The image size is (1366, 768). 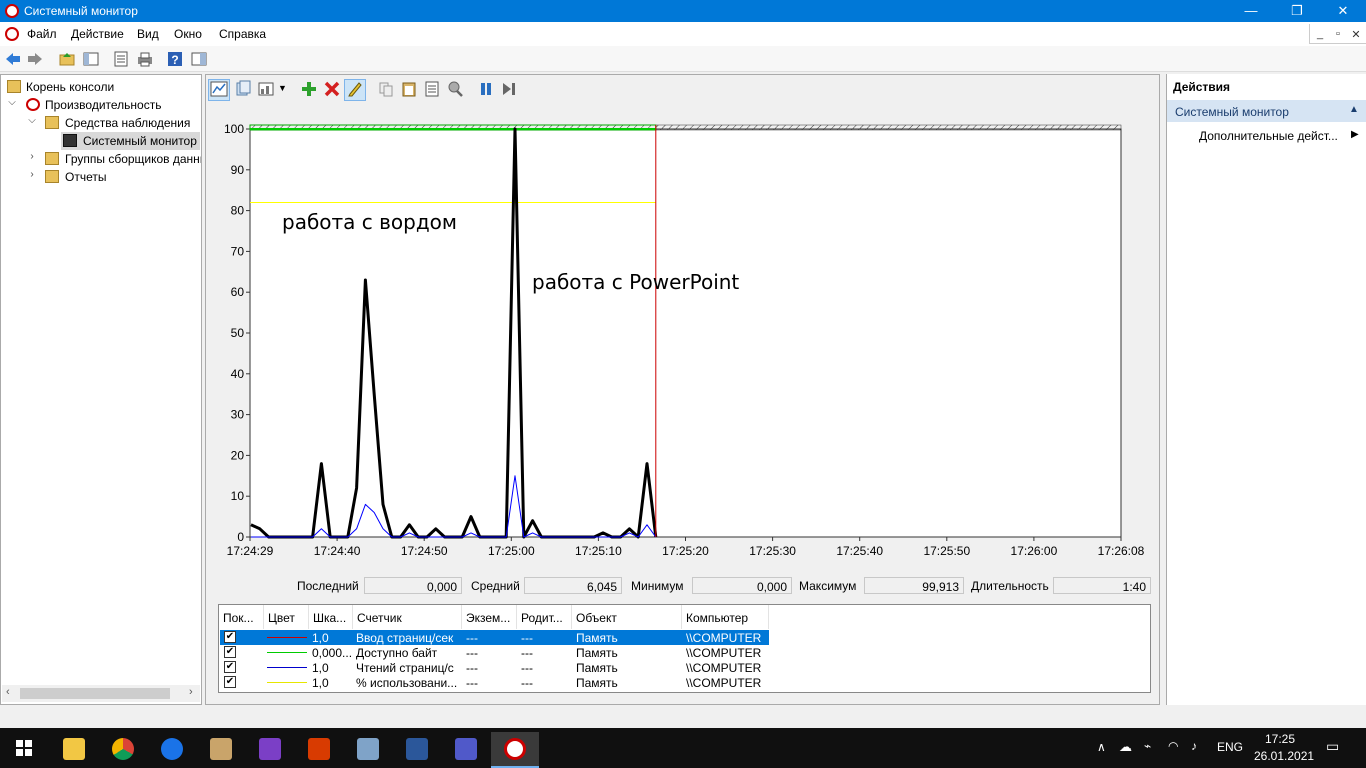 I want to click on counter-scale: 1,0, so click(x=320, y=683).